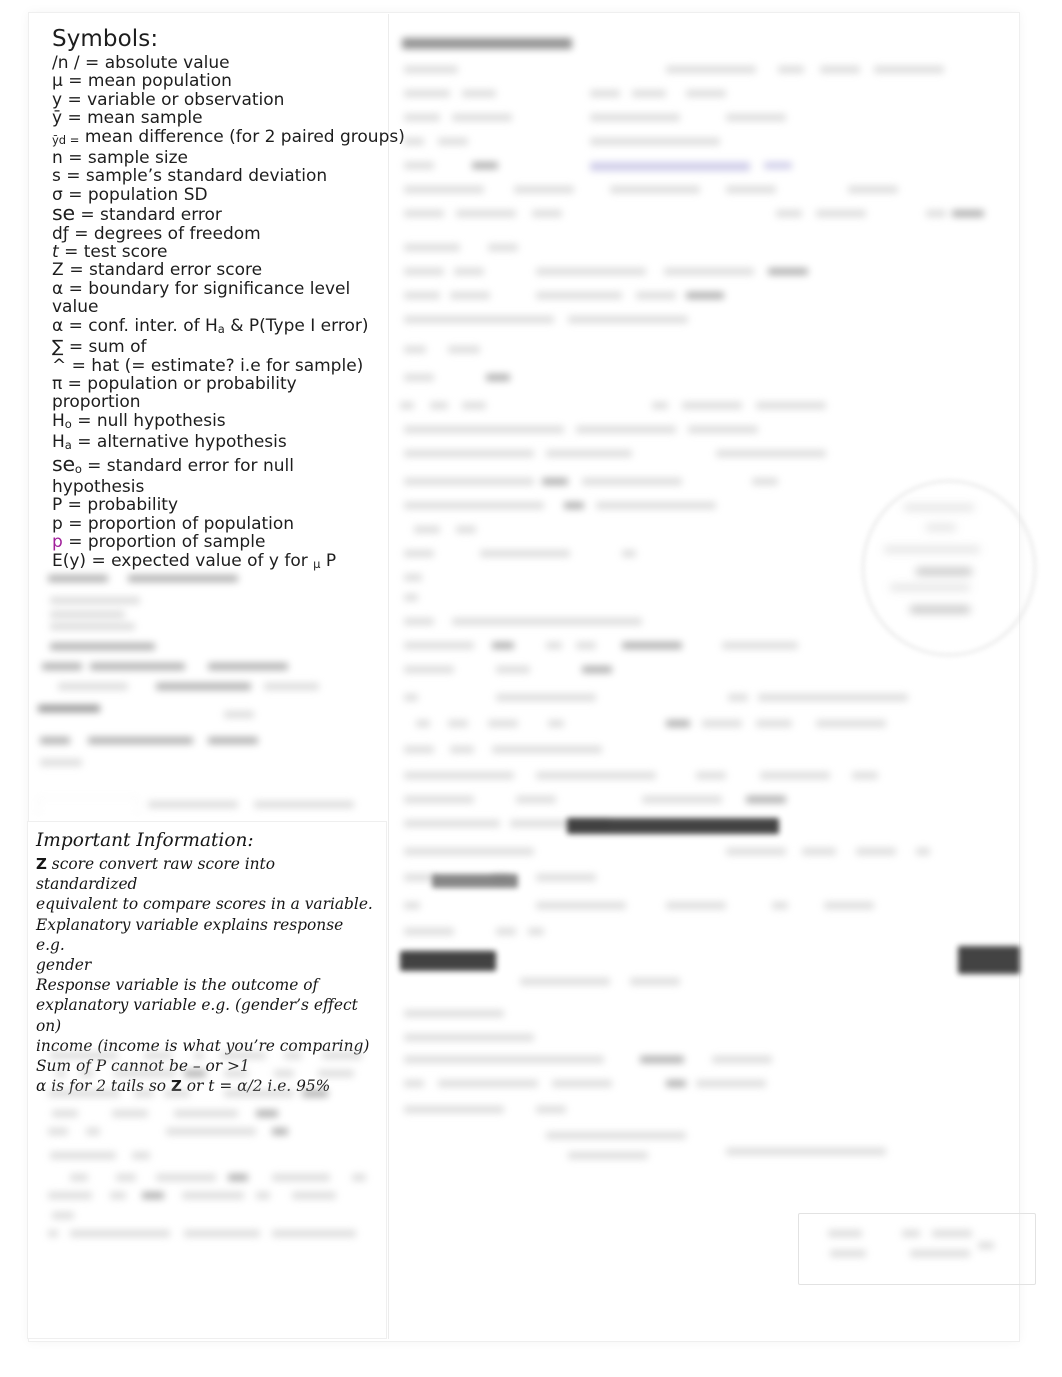 The image size is (1062, 1377). Describe the element at coordinates (145, 840) in the screenshot. I see `important-information-heading: Important Information:` at that location.